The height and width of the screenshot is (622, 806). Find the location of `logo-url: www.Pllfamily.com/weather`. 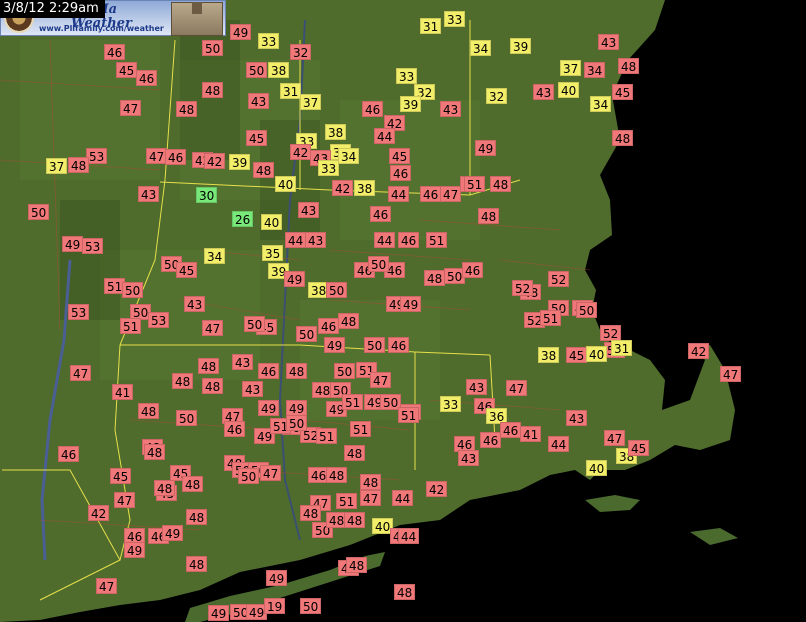

logo-url: www.Pllfamily.com/weather is located at coordinates (101, 28).